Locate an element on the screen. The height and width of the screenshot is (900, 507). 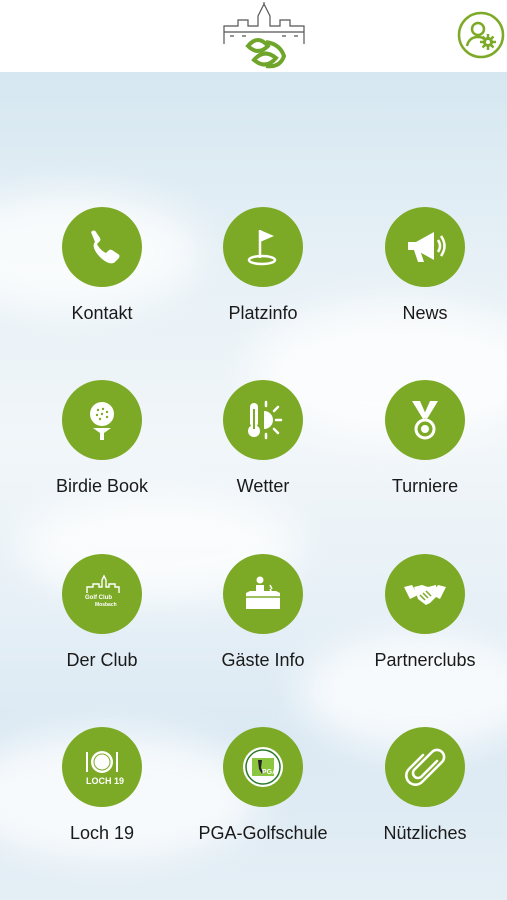
club-logo-icon: Golf Club Mosbach is located at coordinates (102, 594).